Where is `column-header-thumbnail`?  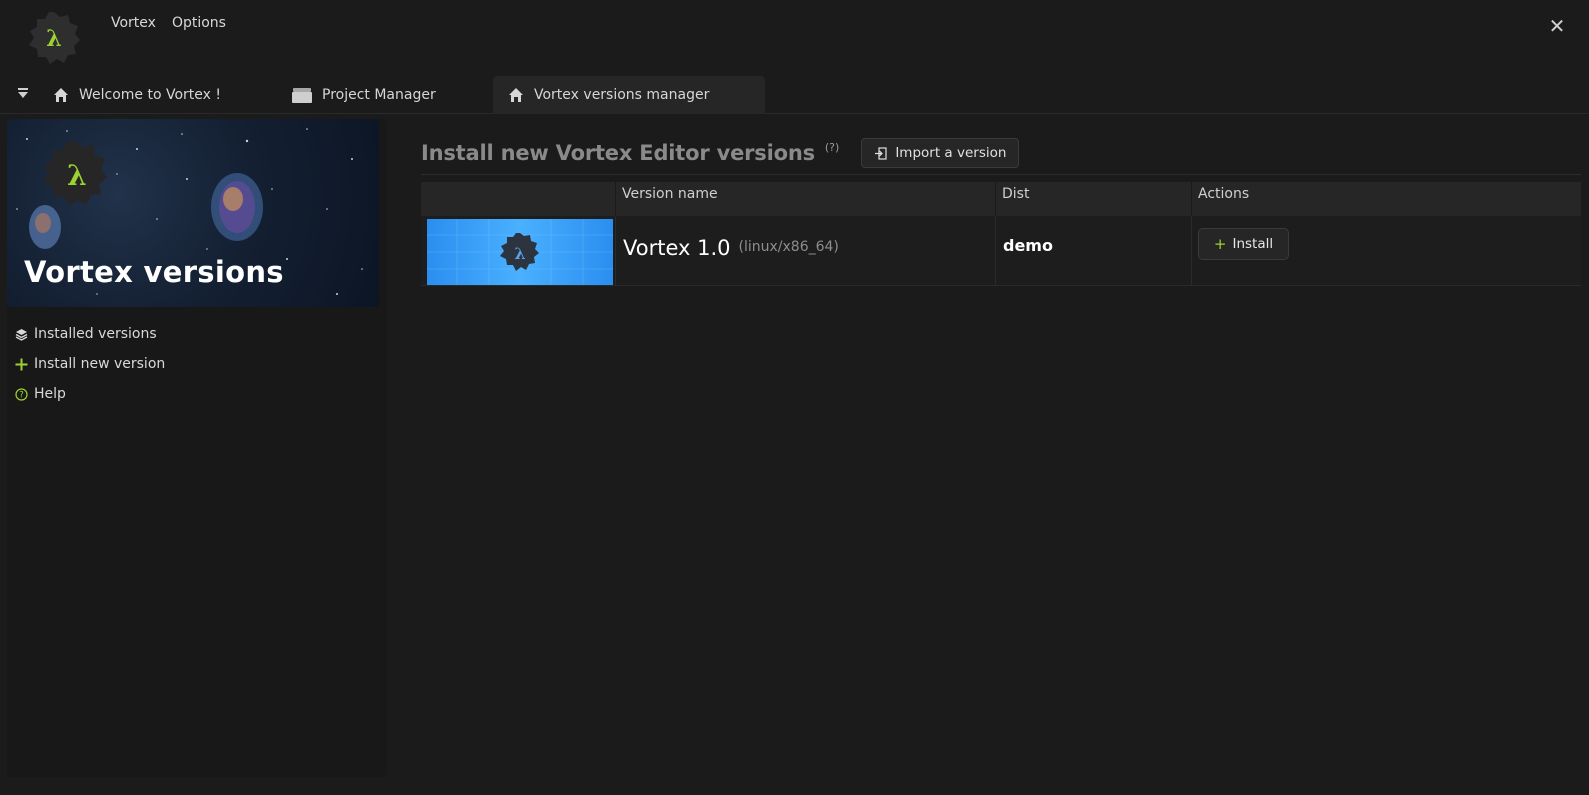 column-header-thumbnail is located at coordinates (518, 199).